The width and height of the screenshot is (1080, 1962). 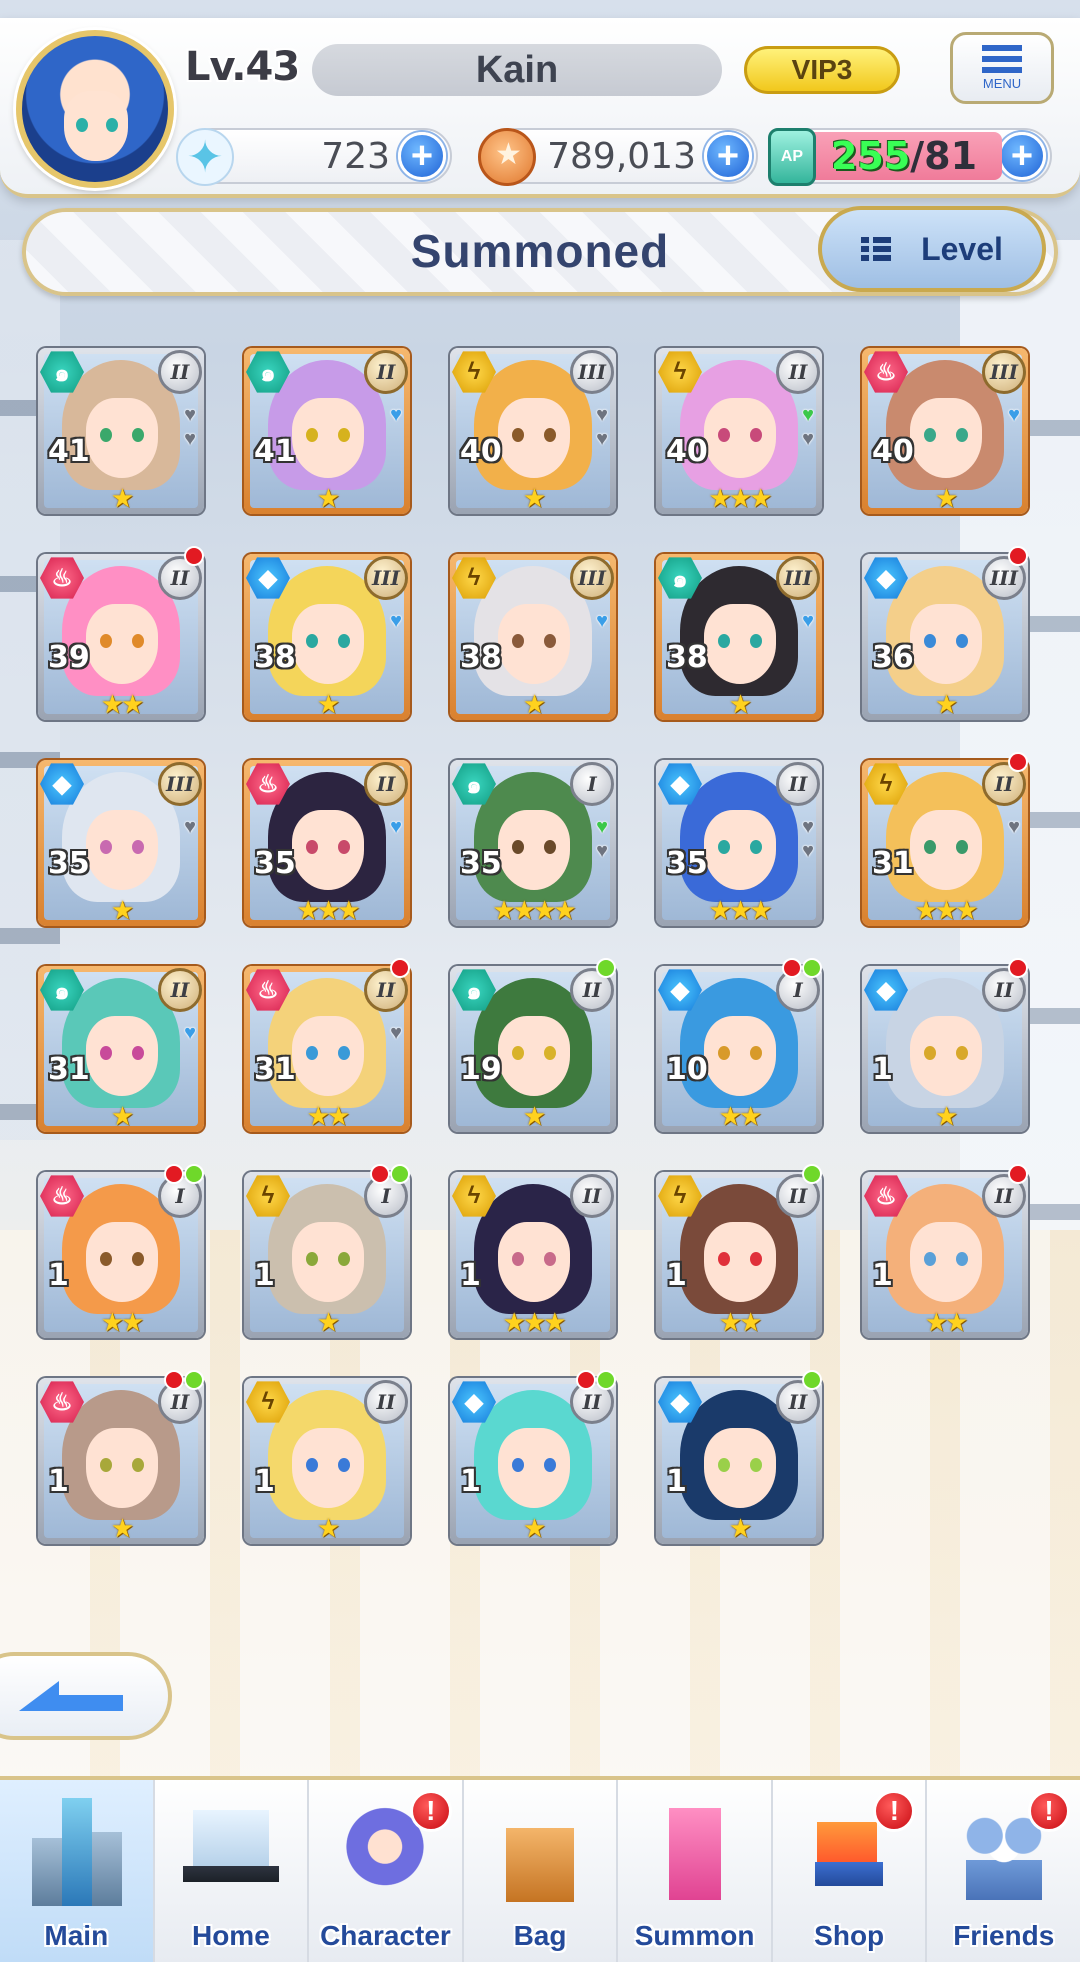 I want to click on character-card: ๑ II ♥ ♥ 41 ★, so click(x=121, y=431).